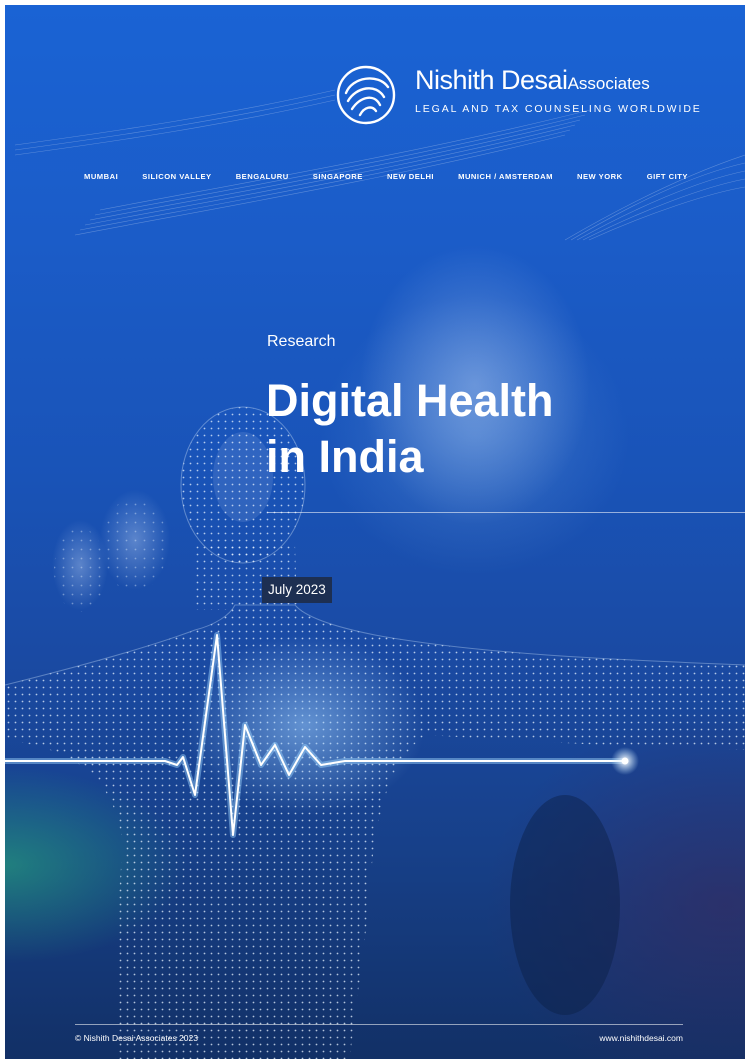  Describe the element at coordinates (136, 1038) in the screenshot. I see `copyright-notice: © Nishith Desai Associates 2023` at that location.